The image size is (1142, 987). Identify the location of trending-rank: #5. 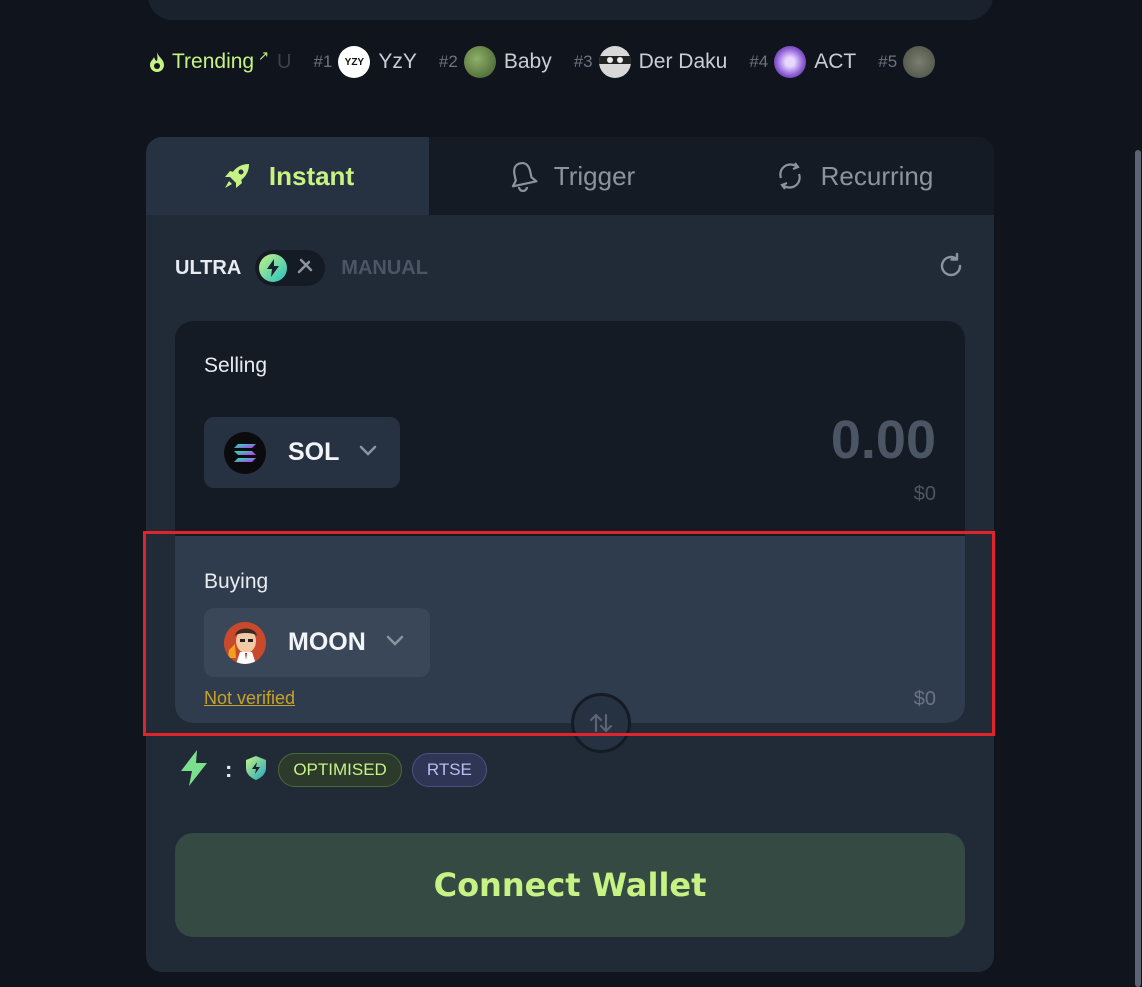
(888, 61).